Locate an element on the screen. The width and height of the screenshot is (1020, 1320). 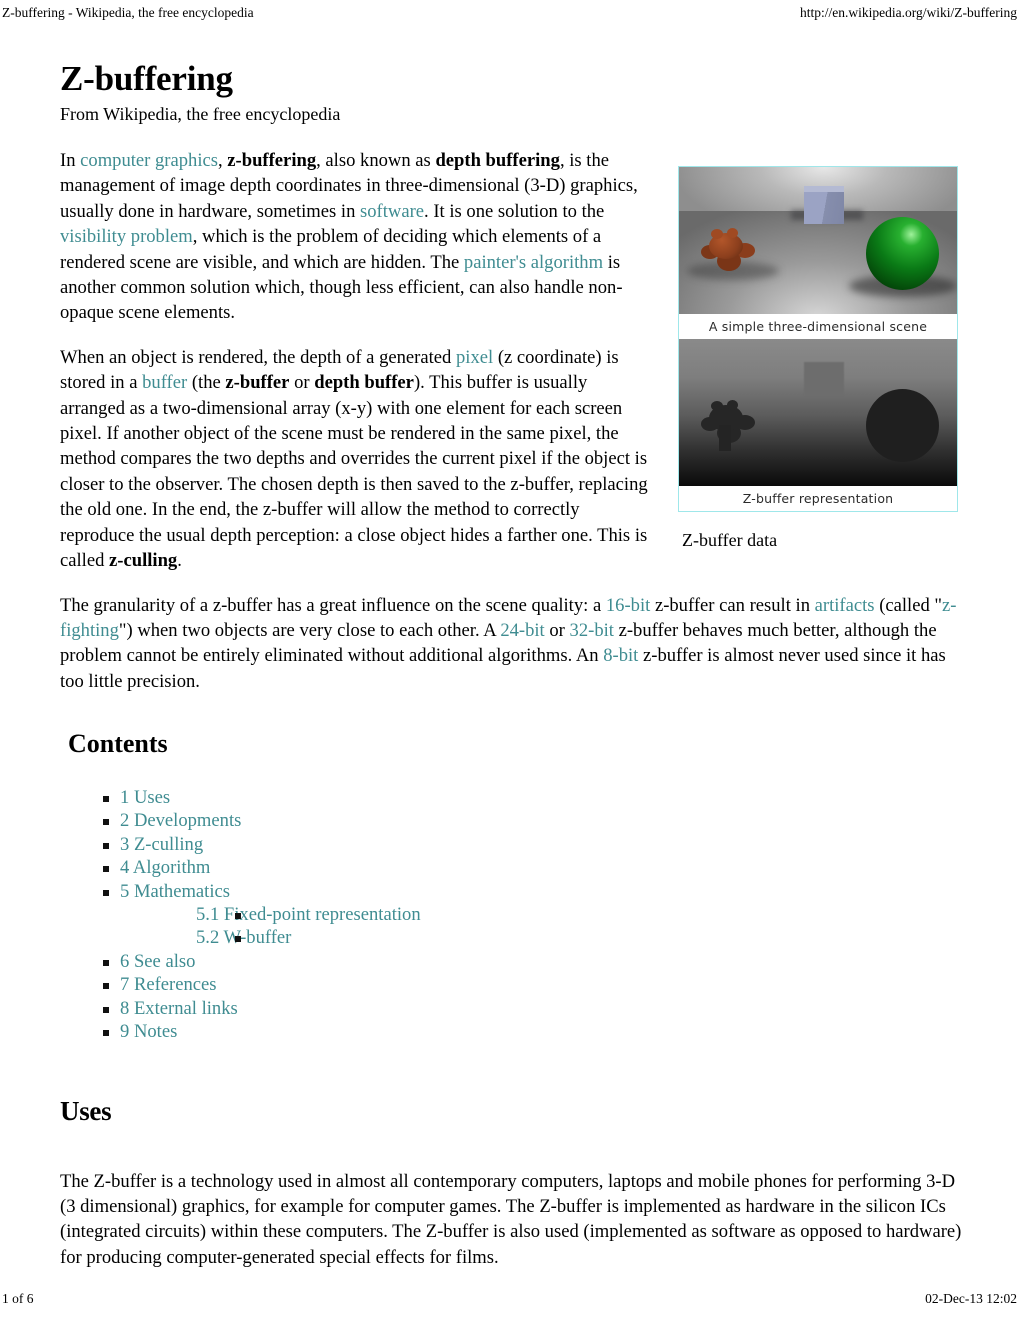
toc-item-external-links: 8 External links is located at coordinates (260, 1008).